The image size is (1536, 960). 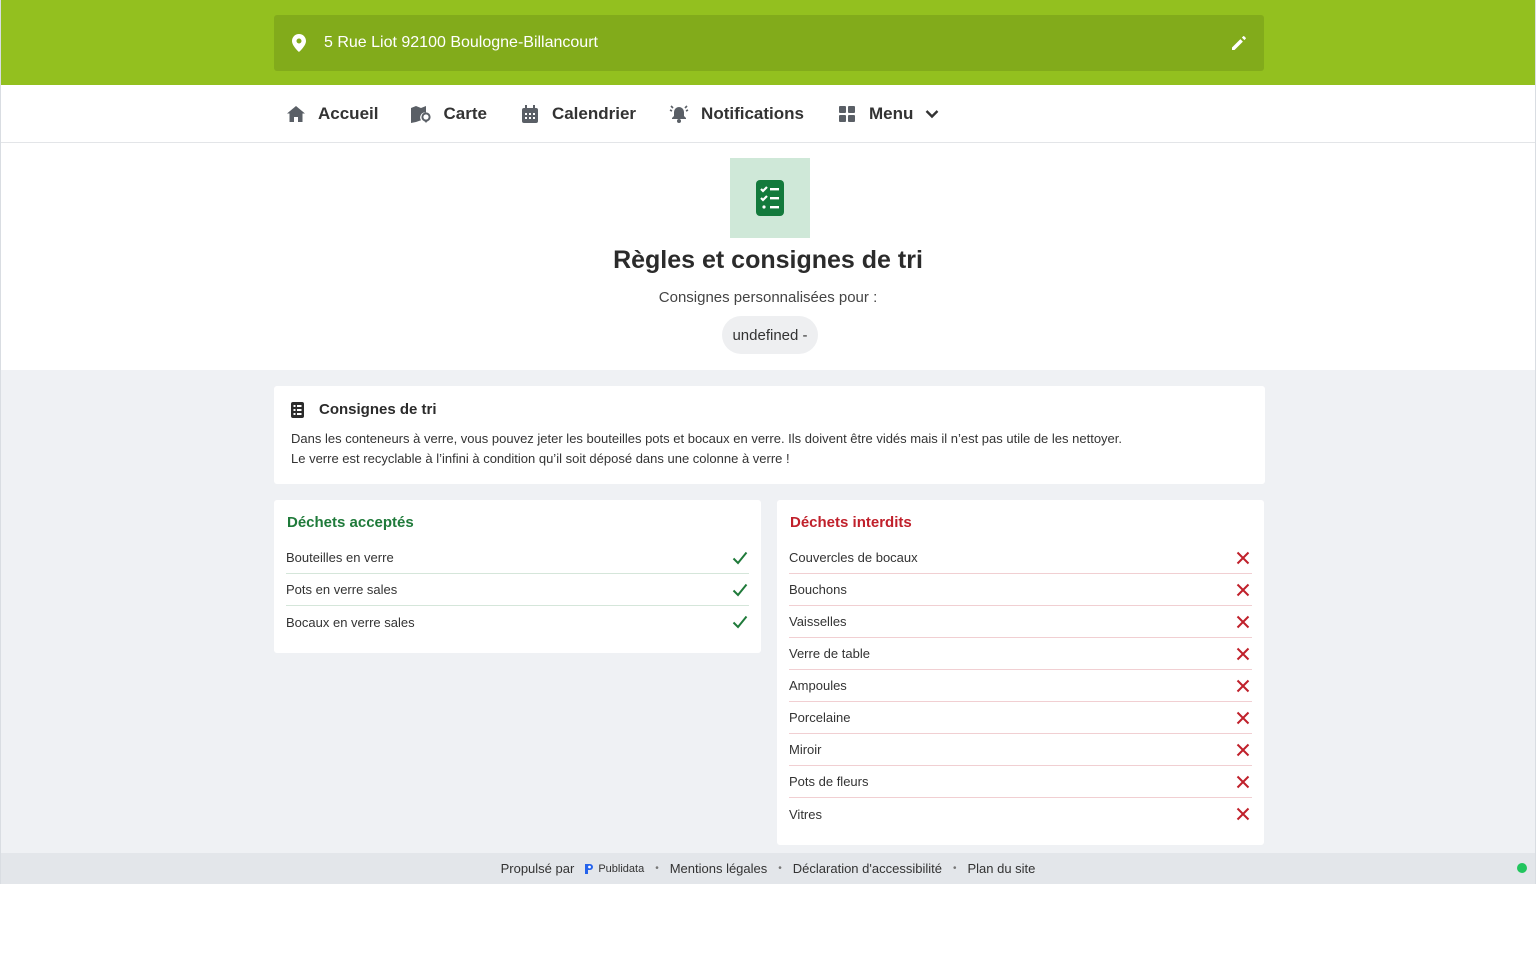 I want to click on header: 5 Rue Liot 92100 Boulogne-Billancourt, so click(x=768, y=42).